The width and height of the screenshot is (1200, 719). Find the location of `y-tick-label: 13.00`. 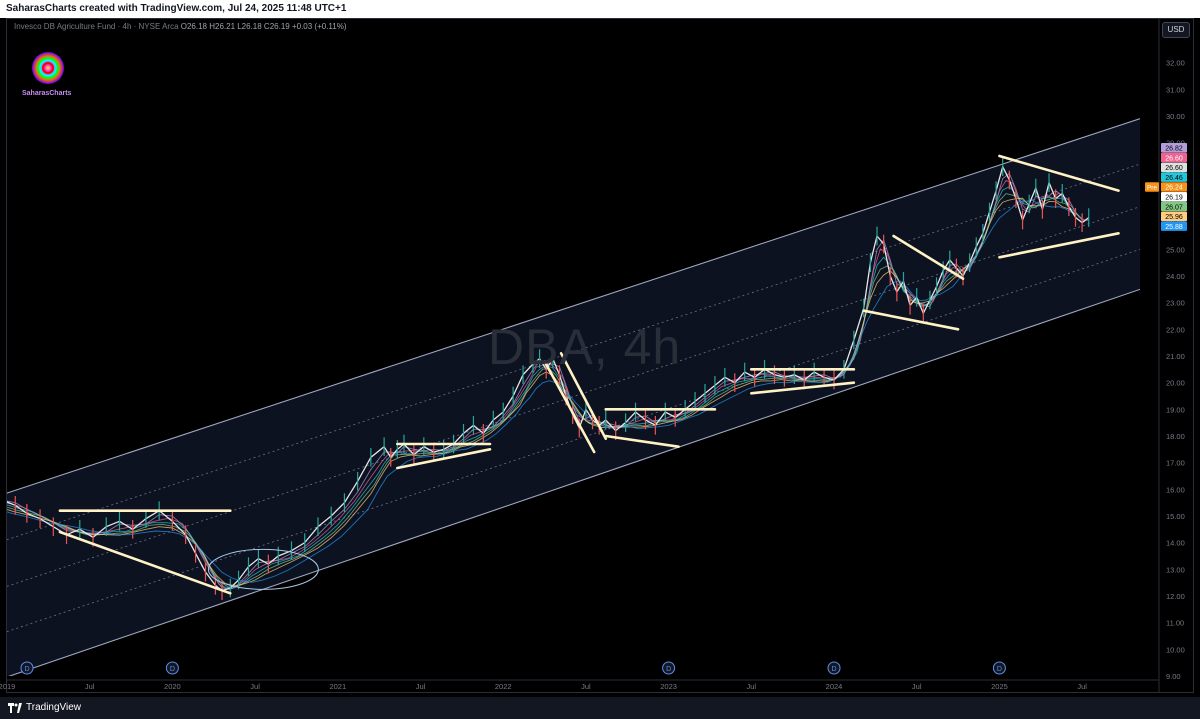

y-tick-label: 13.00 is located at coordinates (1175, 569).